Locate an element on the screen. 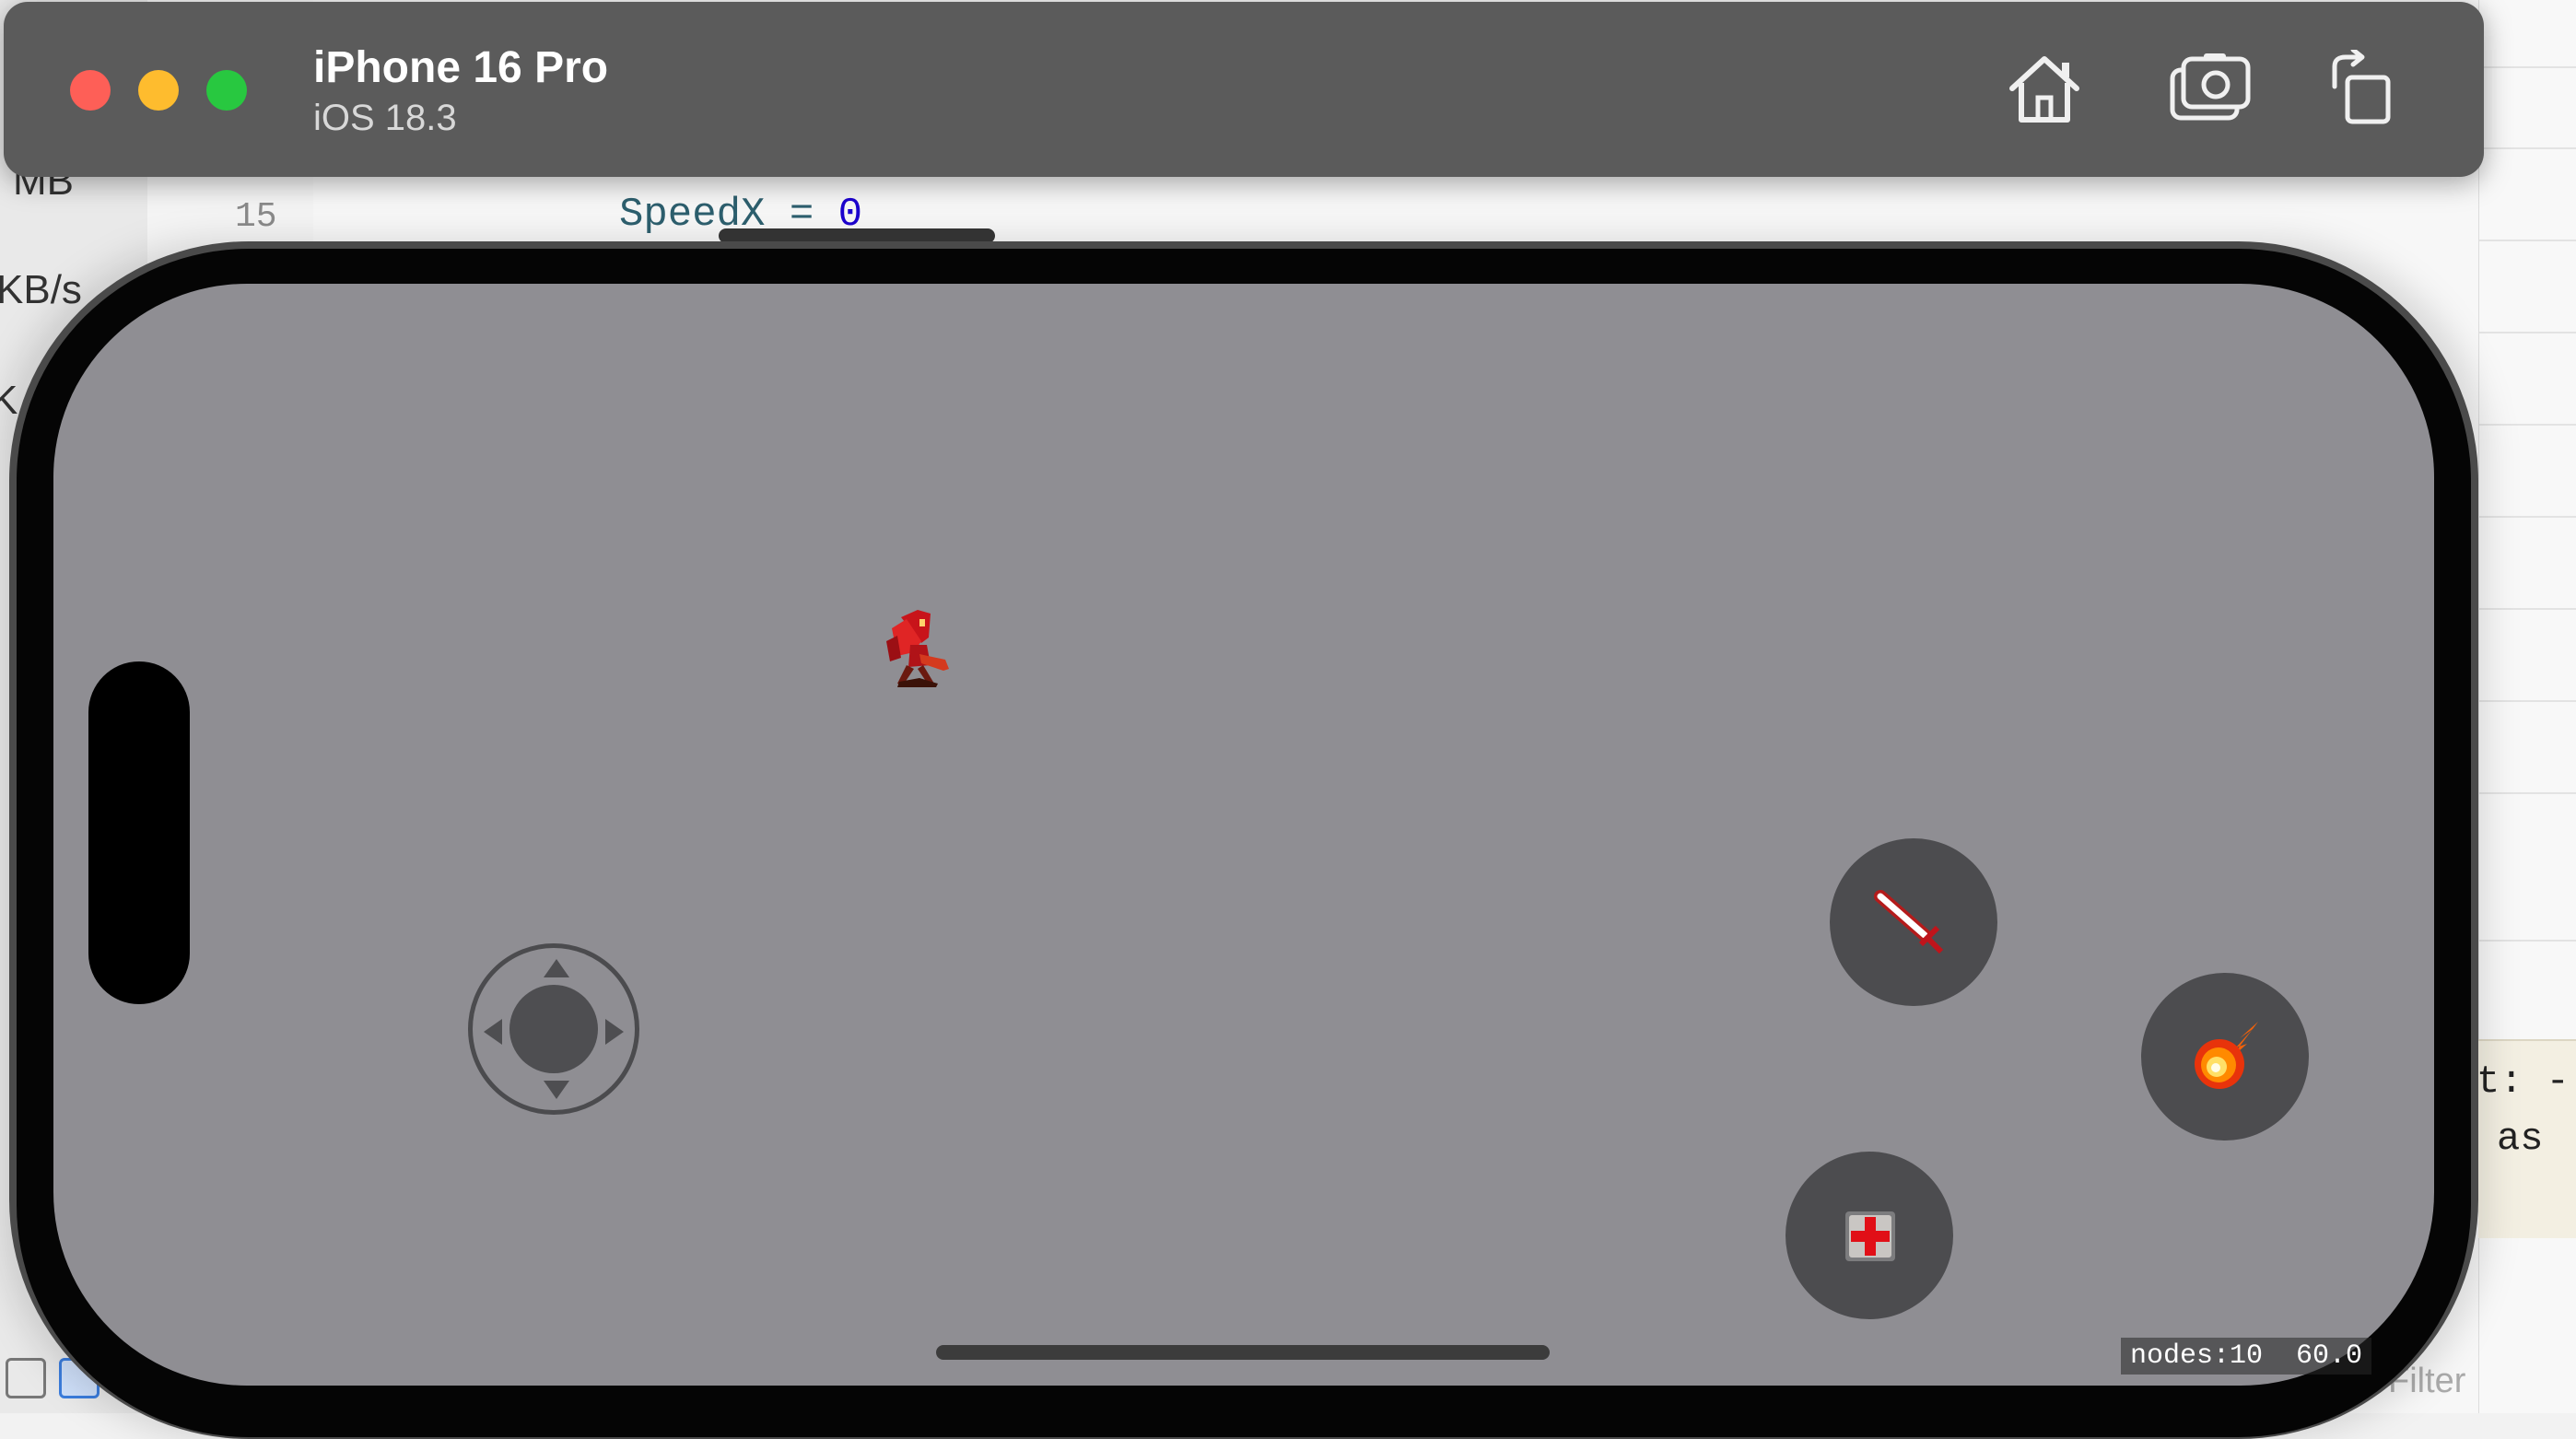 The width and height of the screenshot is (2576, 1439). rotate-button is located at coordinates (2363, 87).